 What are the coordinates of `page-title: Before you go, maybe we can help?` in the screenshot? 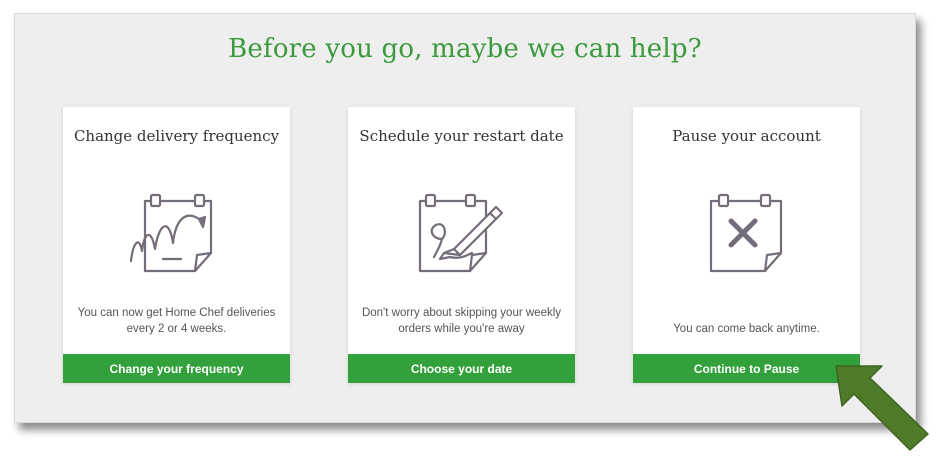 It's located at (465, 49).